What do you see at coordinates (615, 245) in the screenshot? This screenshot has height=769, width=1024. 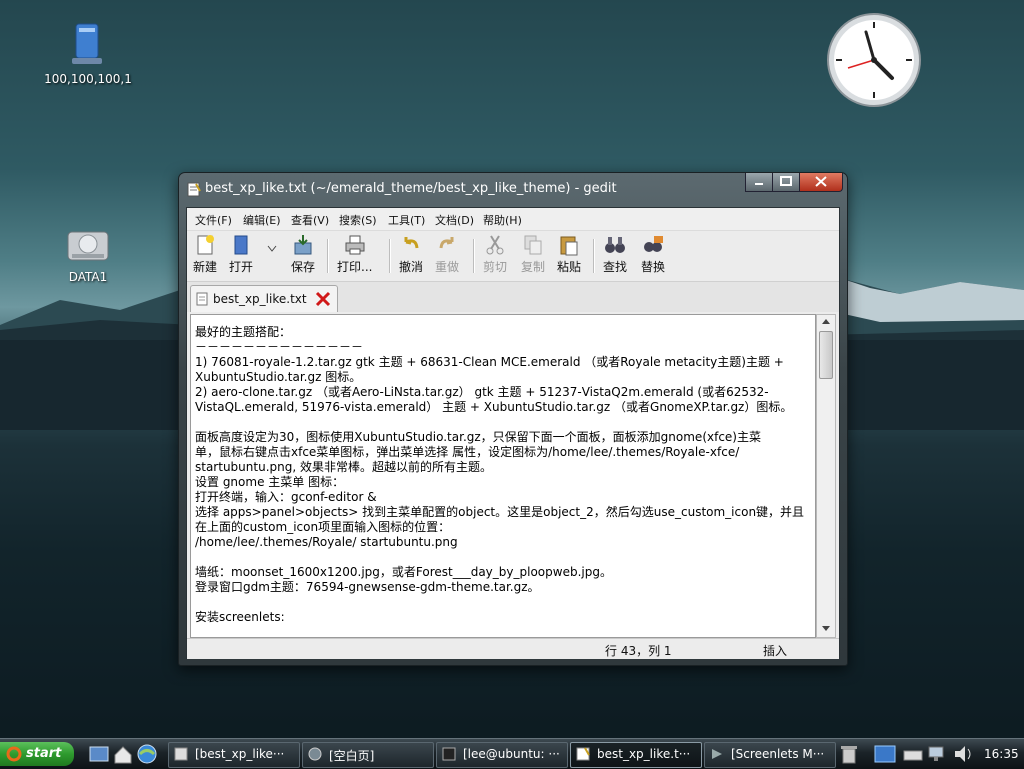 I see `binoculars-icon` at bounding box center [615, 245].